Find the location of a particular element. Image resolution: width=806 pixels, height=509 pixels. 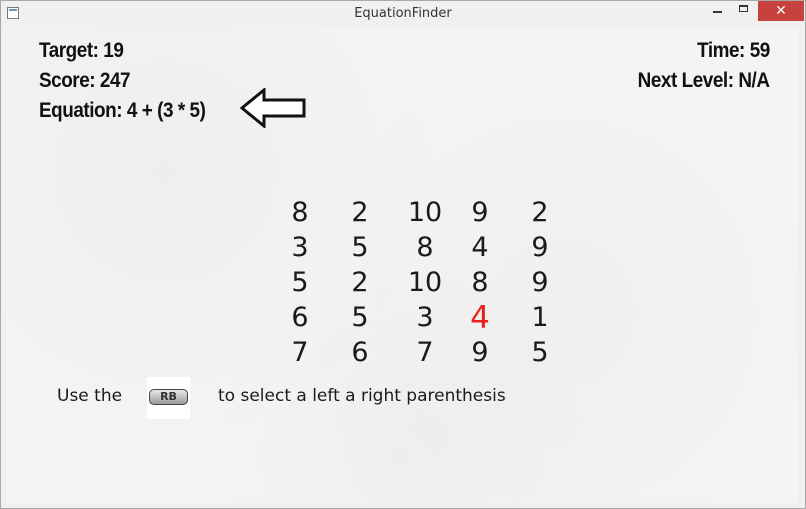

time-display: Time: 59 is located at coordinates (733, 50).